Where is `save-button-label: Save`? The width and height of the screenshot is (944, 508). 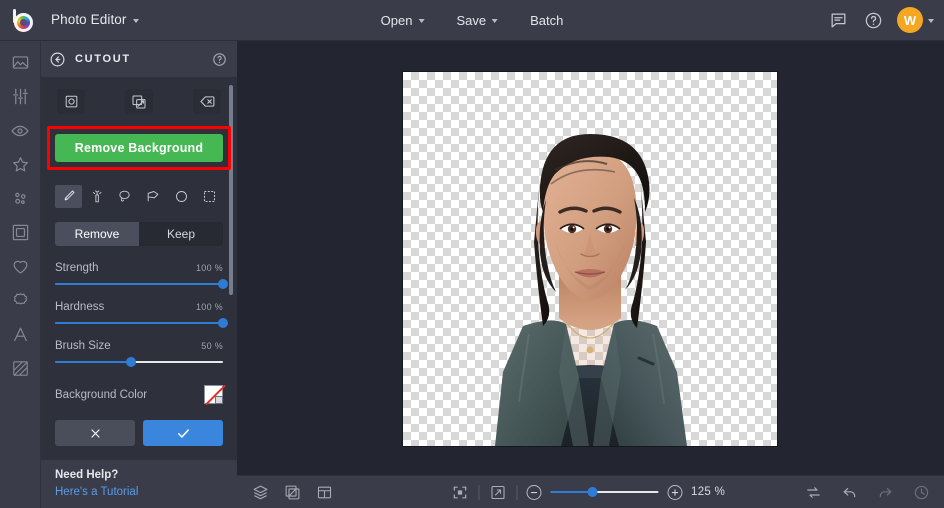
save-button-label: Save is located at coordinates (471, 20).